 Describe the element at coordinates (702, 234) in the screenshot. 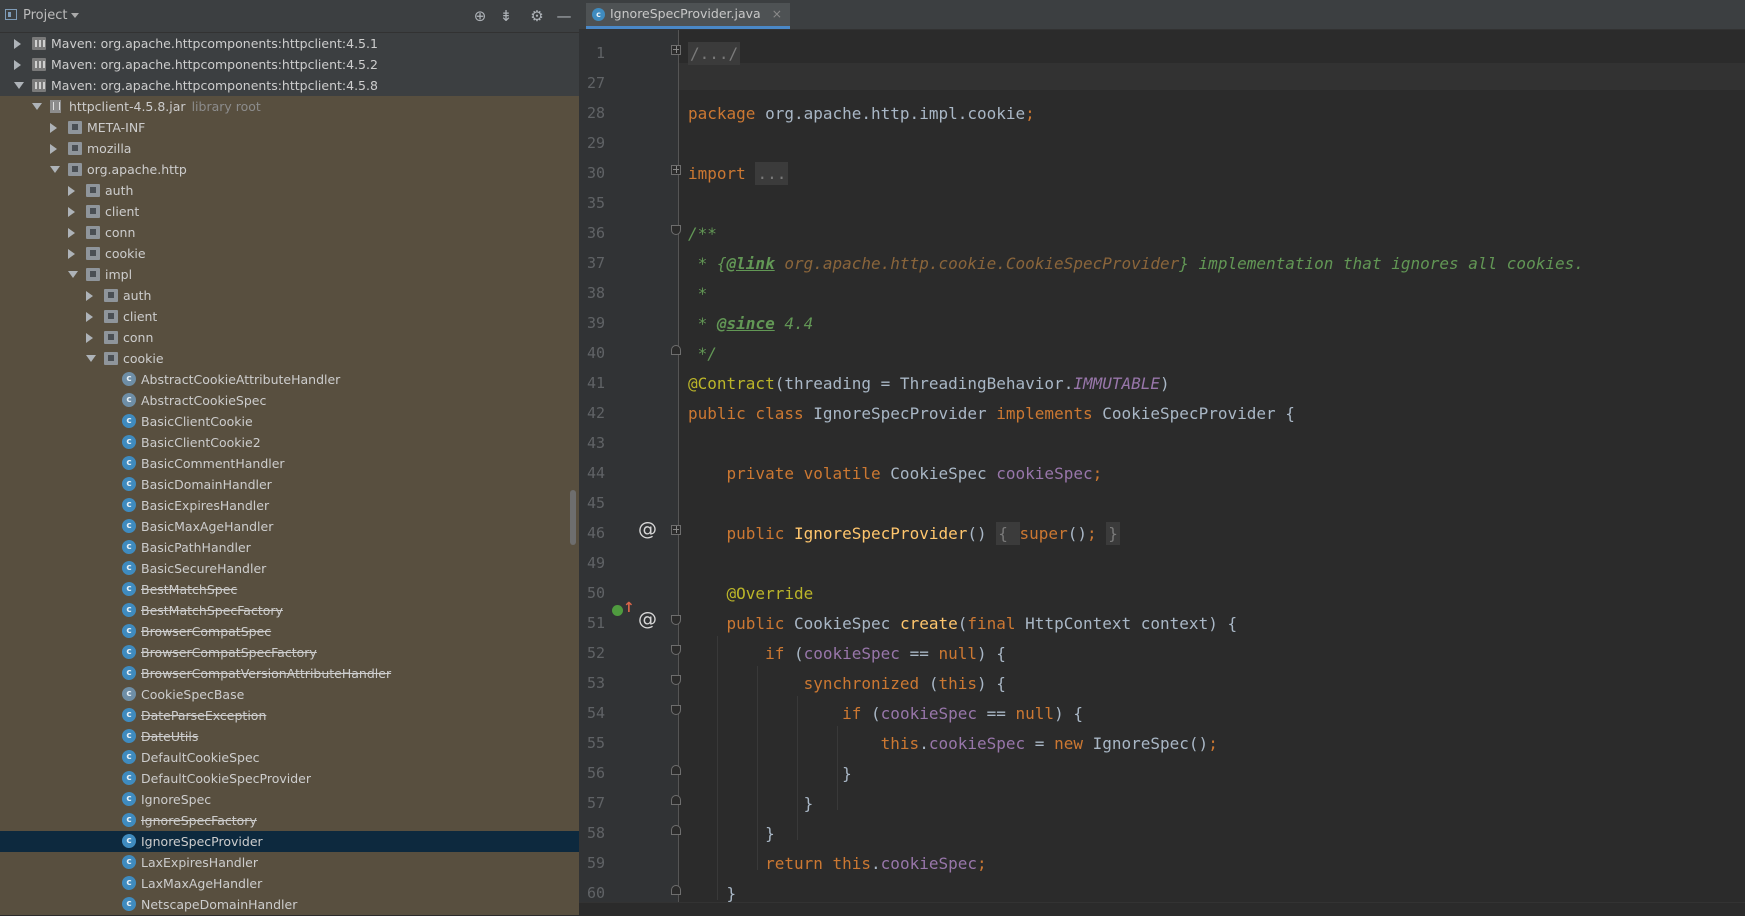

I see `code-line: /**` at that location.